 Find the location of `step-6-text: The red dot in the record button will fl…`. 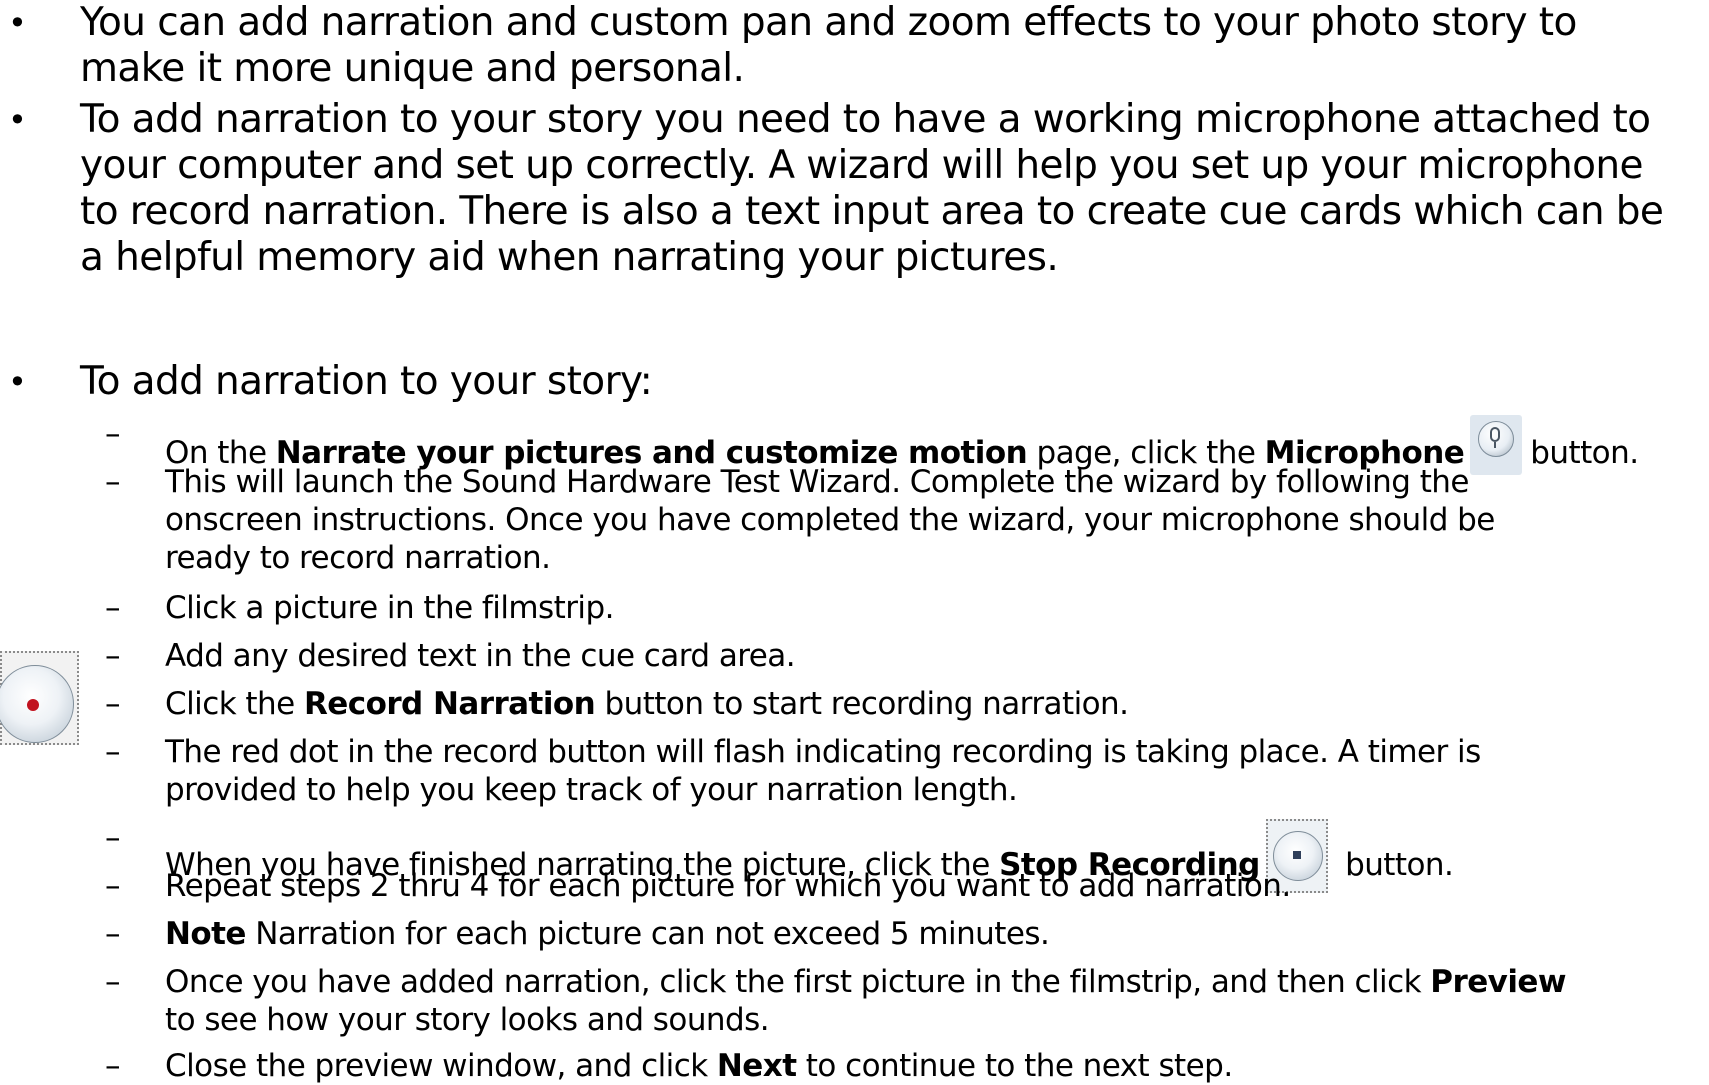

step-6-text: The red dot in the record button will fl… is located at coordinates (823, 771).